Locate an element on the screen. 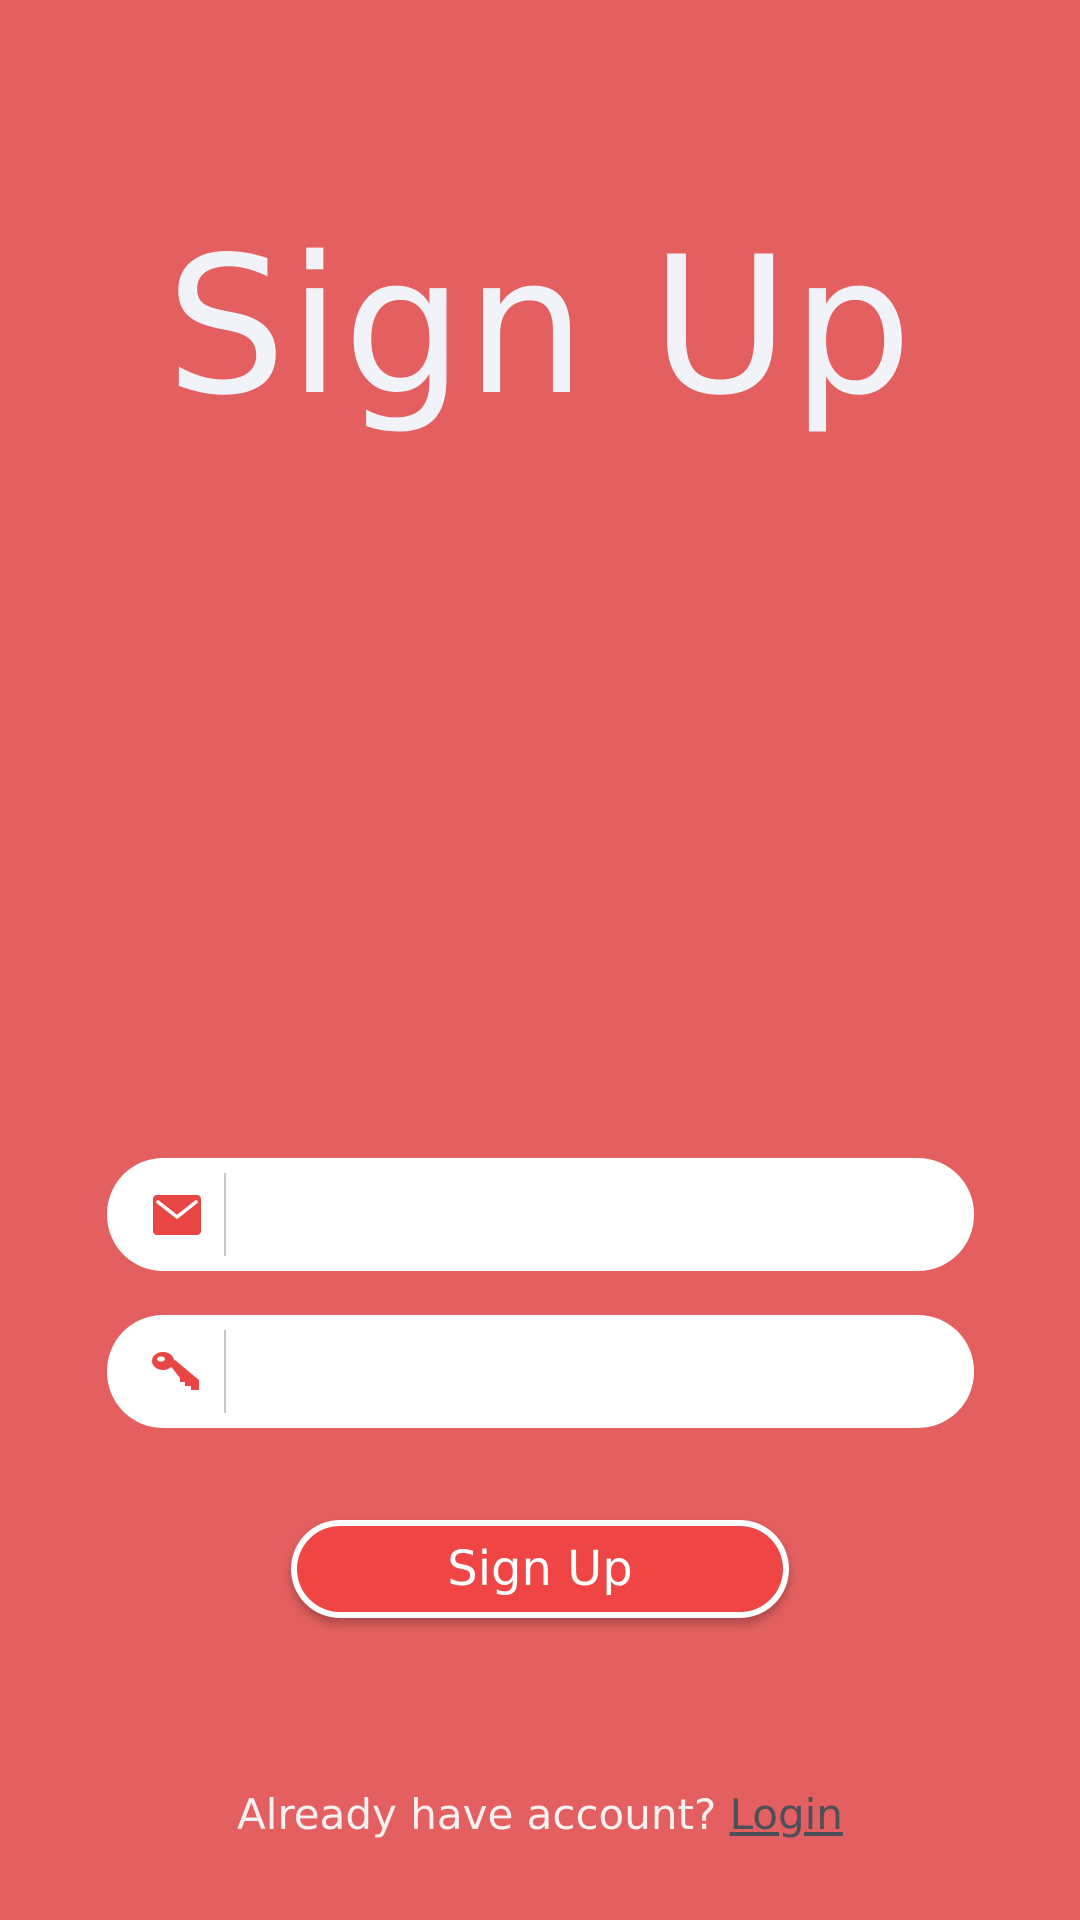 This screenshot has width=1080, height=1920. login-prompt: Already have account? Login is located at coordinates (540, 1815).